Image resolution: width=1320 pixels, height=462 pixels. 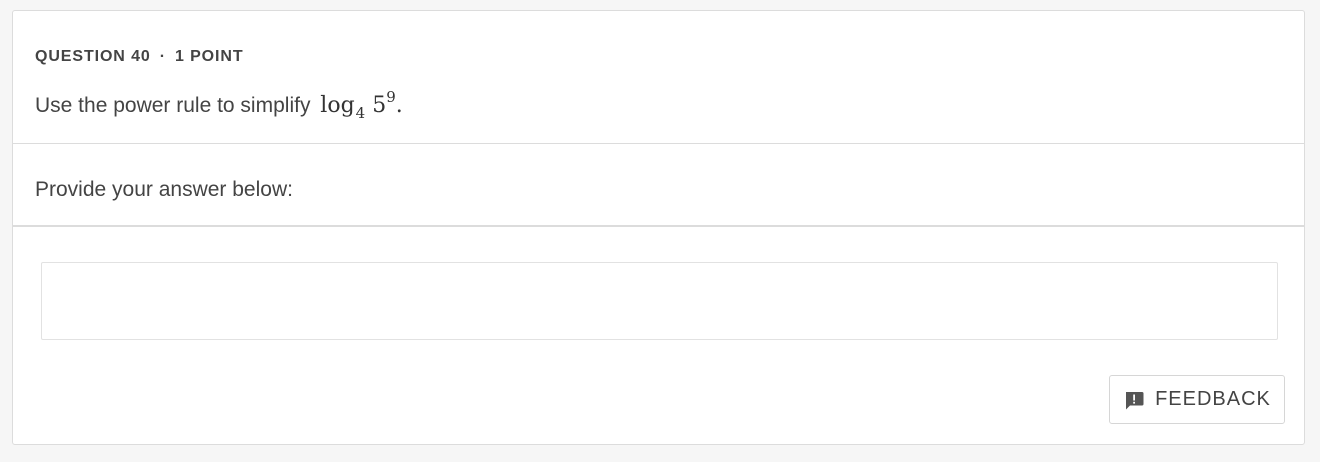 I want to click on math-exponent: 9, so click(x=391, y=97).